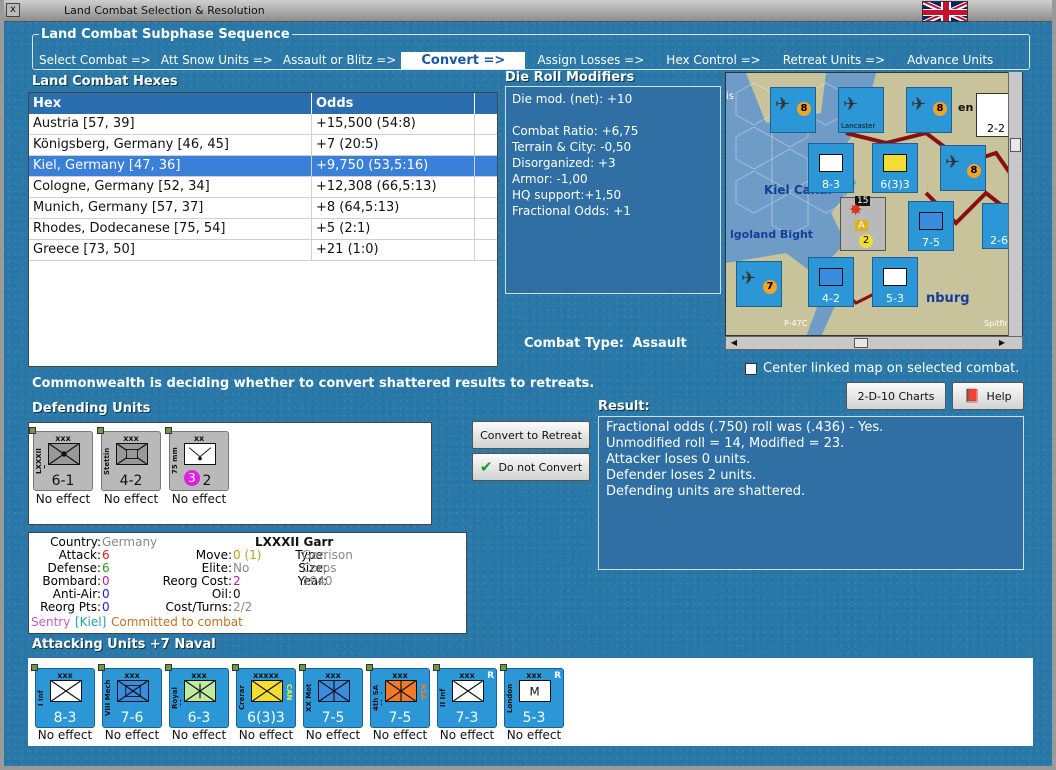  What do you see at coordinates (91, 408) in the screenshot?
I see `defending-title: Defending Units` at bounding box center [91, 408].